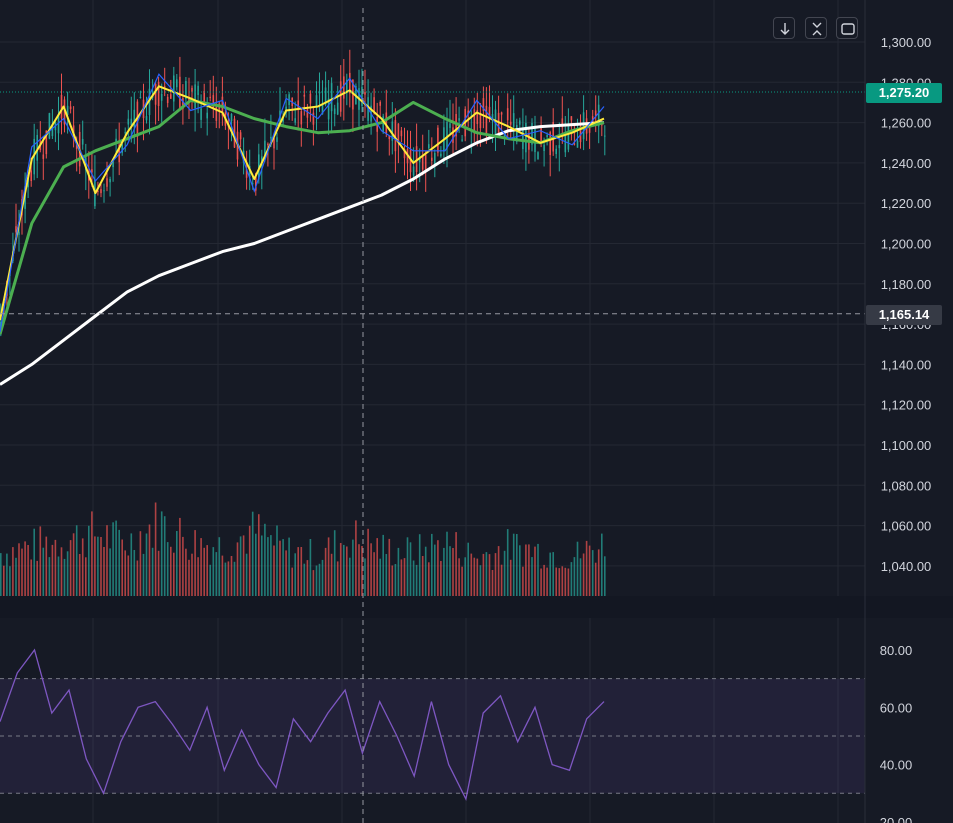 This screenshot has height=823, width=953. I want to click on arrow-down-icon, so click(785, 29).